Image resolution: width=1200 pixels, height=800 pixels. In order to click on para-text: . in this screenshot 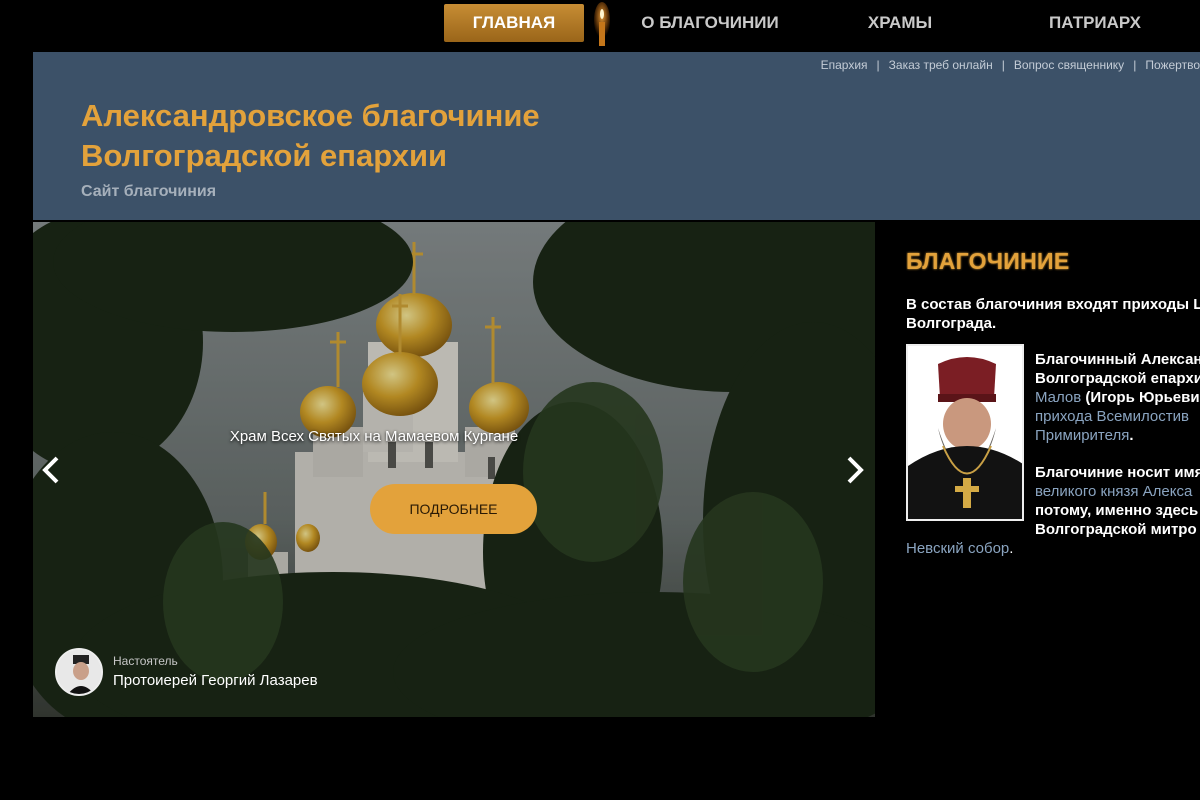, I will do `click(1131, 435)`.